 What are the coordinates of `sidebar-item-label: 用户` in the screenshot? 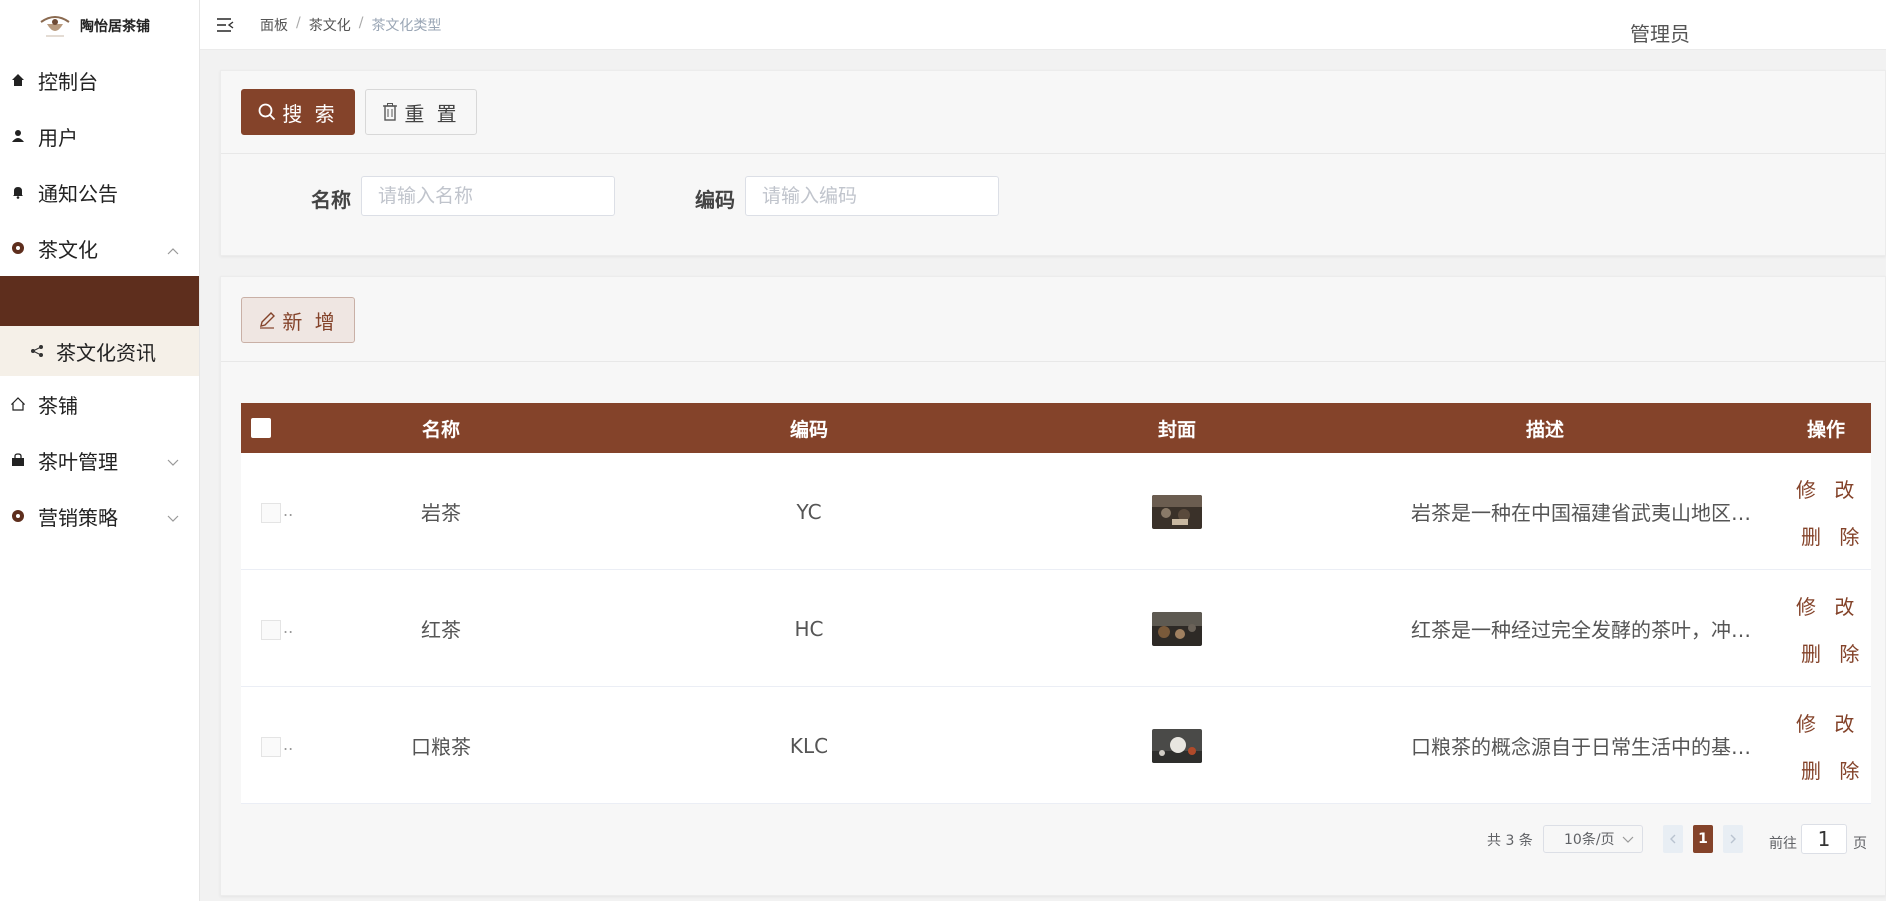 It's located at (58, 137).